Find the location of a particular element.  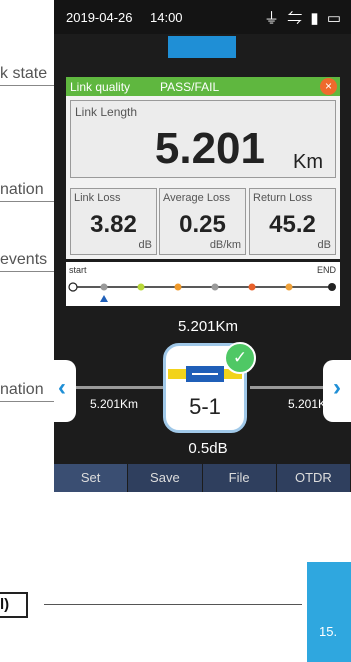

annotation-events: events is located at coordinates (24, 259).